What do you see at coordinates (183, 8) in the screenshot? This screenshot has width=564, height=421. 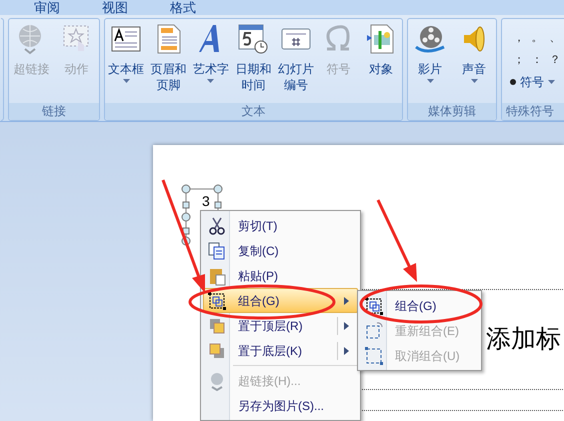 I see `ribbon-tab: 格式` at bounding box center [183, 8].